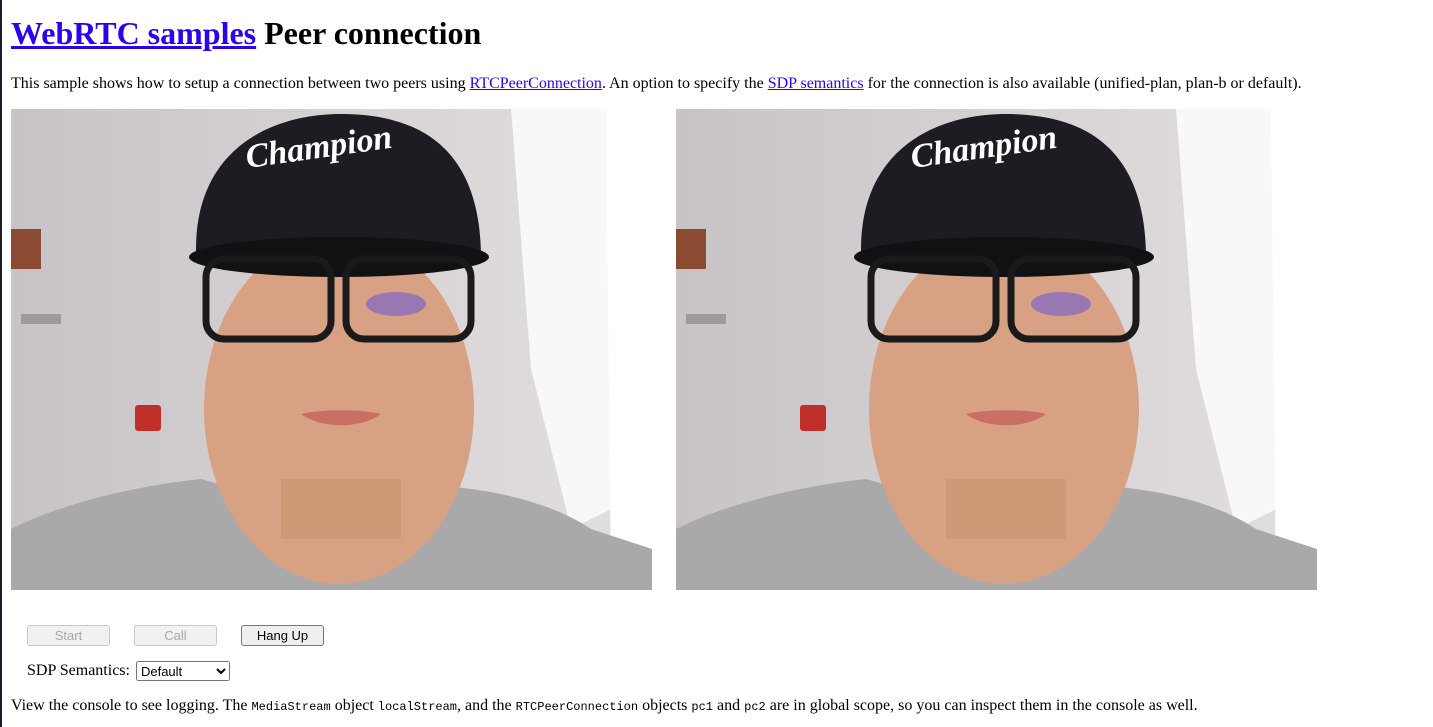 Image resolution: width=1433 pixels, height=727 pixels. Describe the element at coordinates (182, 671) in the screenshot. I see `sdp-semantics-select: Default` at that location.